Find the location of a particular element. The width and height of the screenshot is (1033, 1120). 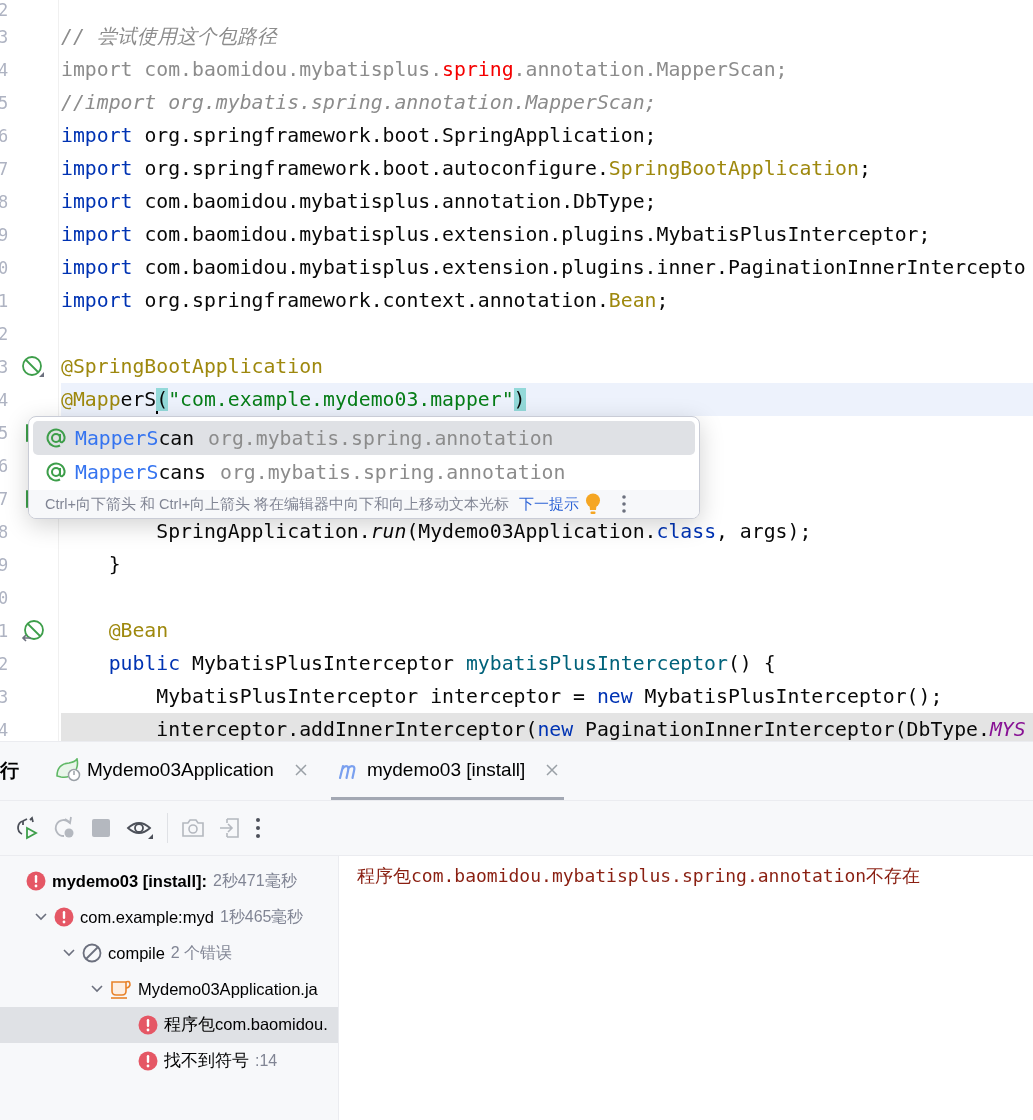

code-line: import com.baomidou.mybatisplus.spring.annotation.MapperScan; is located at coordinates (425, 70).